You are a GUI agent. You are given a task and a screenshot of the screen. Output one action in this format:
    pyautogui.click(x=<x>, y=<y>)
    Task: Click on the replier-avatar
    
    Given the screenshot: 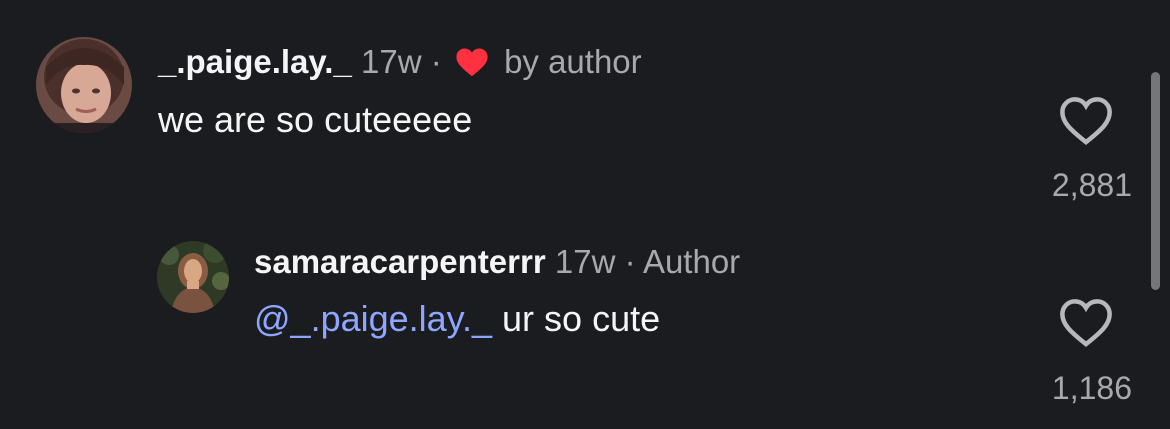 What is the action you would take?
    pyautogui.click(x=193, y=277)
    